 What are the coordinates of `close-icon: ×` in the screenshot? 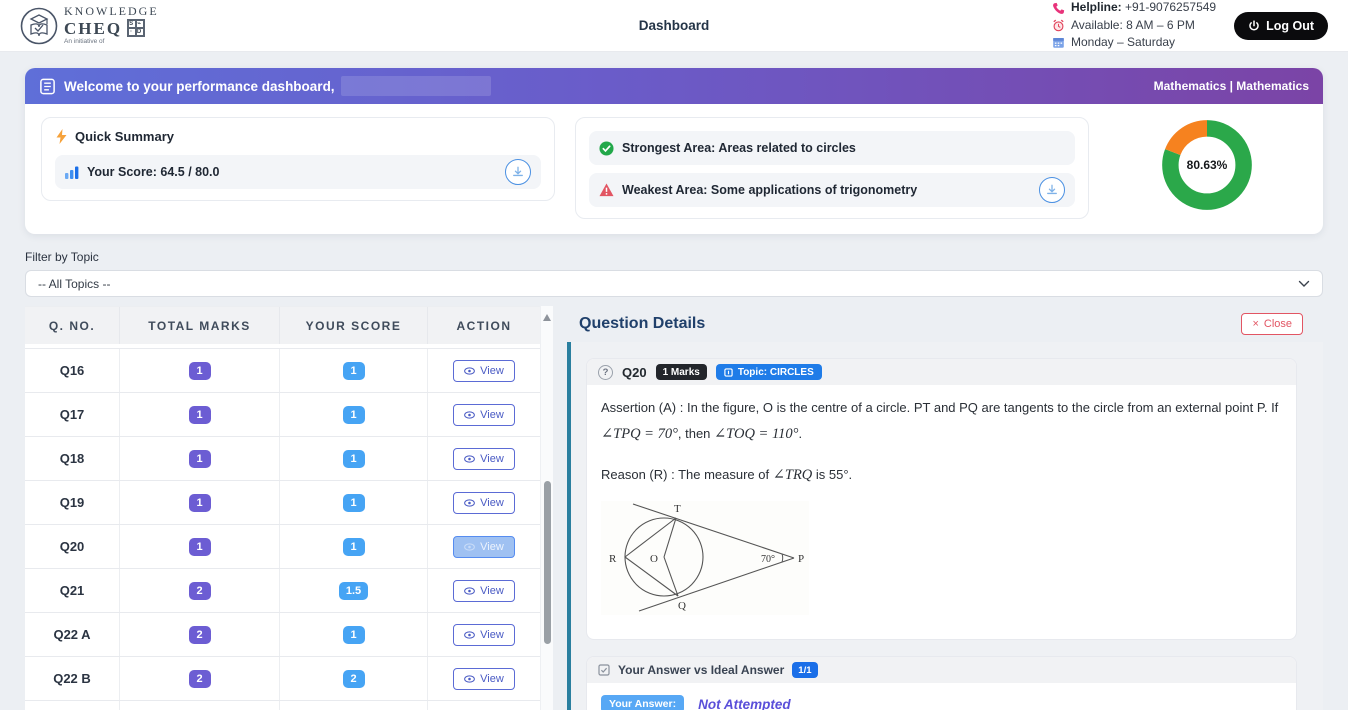 It's located at (1255, 324).